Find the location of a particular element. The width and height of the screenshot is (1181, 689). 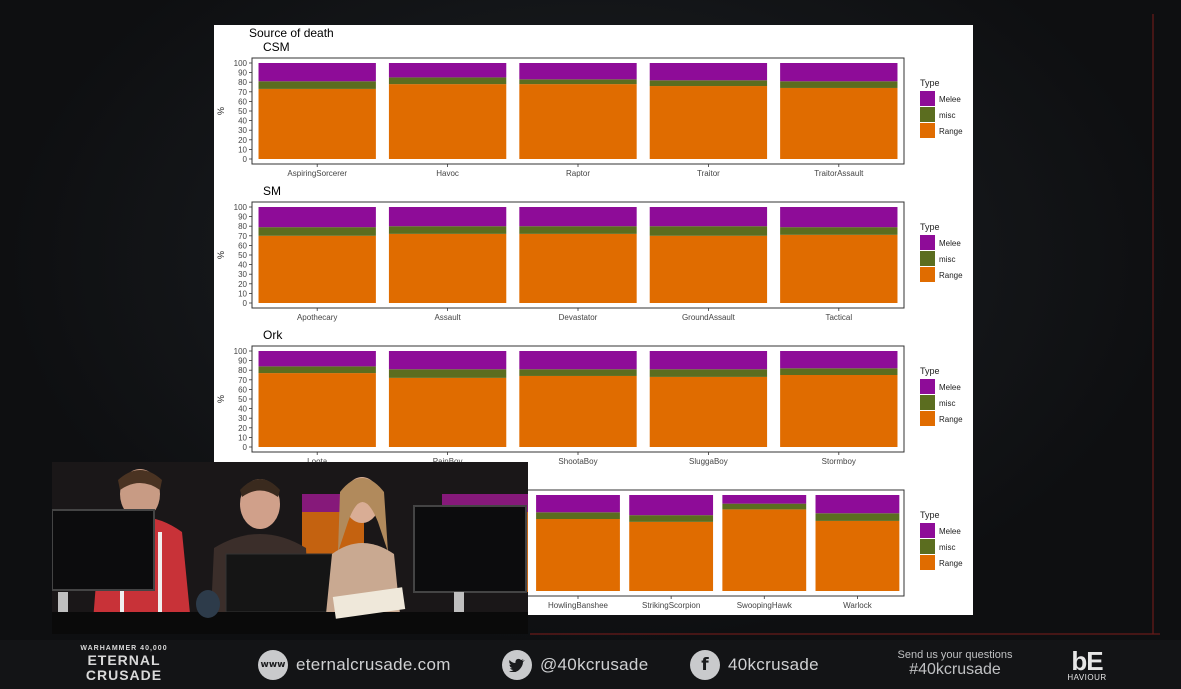

monitor-left is located at coordinates (103, 550).